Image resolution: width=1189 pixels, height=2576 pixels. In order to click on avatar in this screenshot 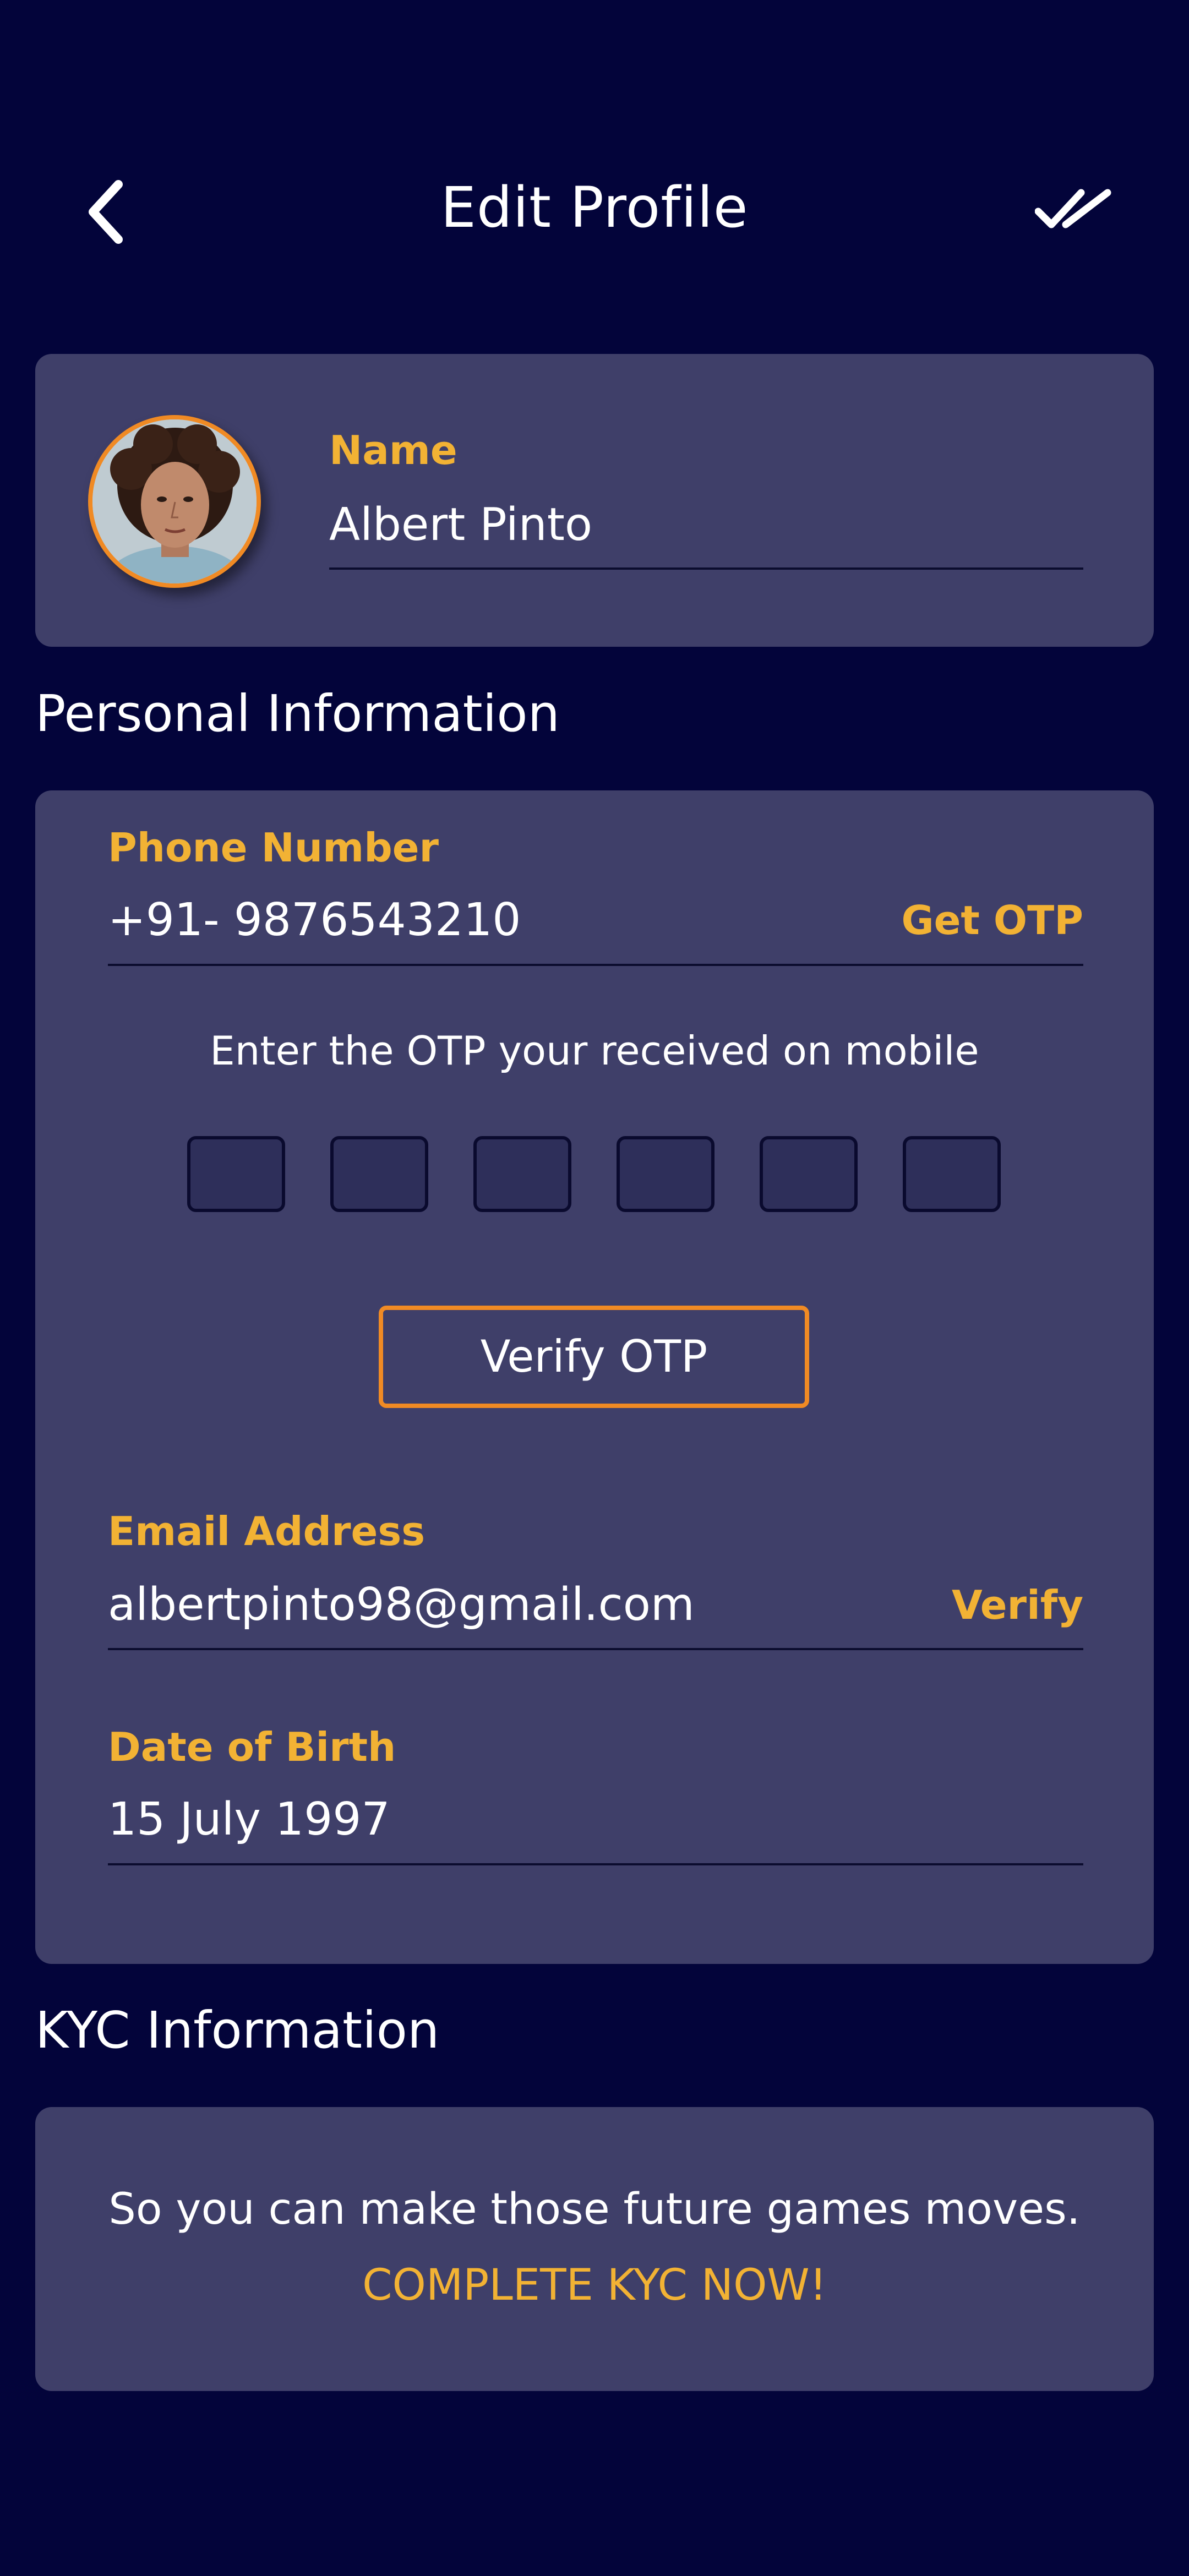, I will do `click(174, 502)`.